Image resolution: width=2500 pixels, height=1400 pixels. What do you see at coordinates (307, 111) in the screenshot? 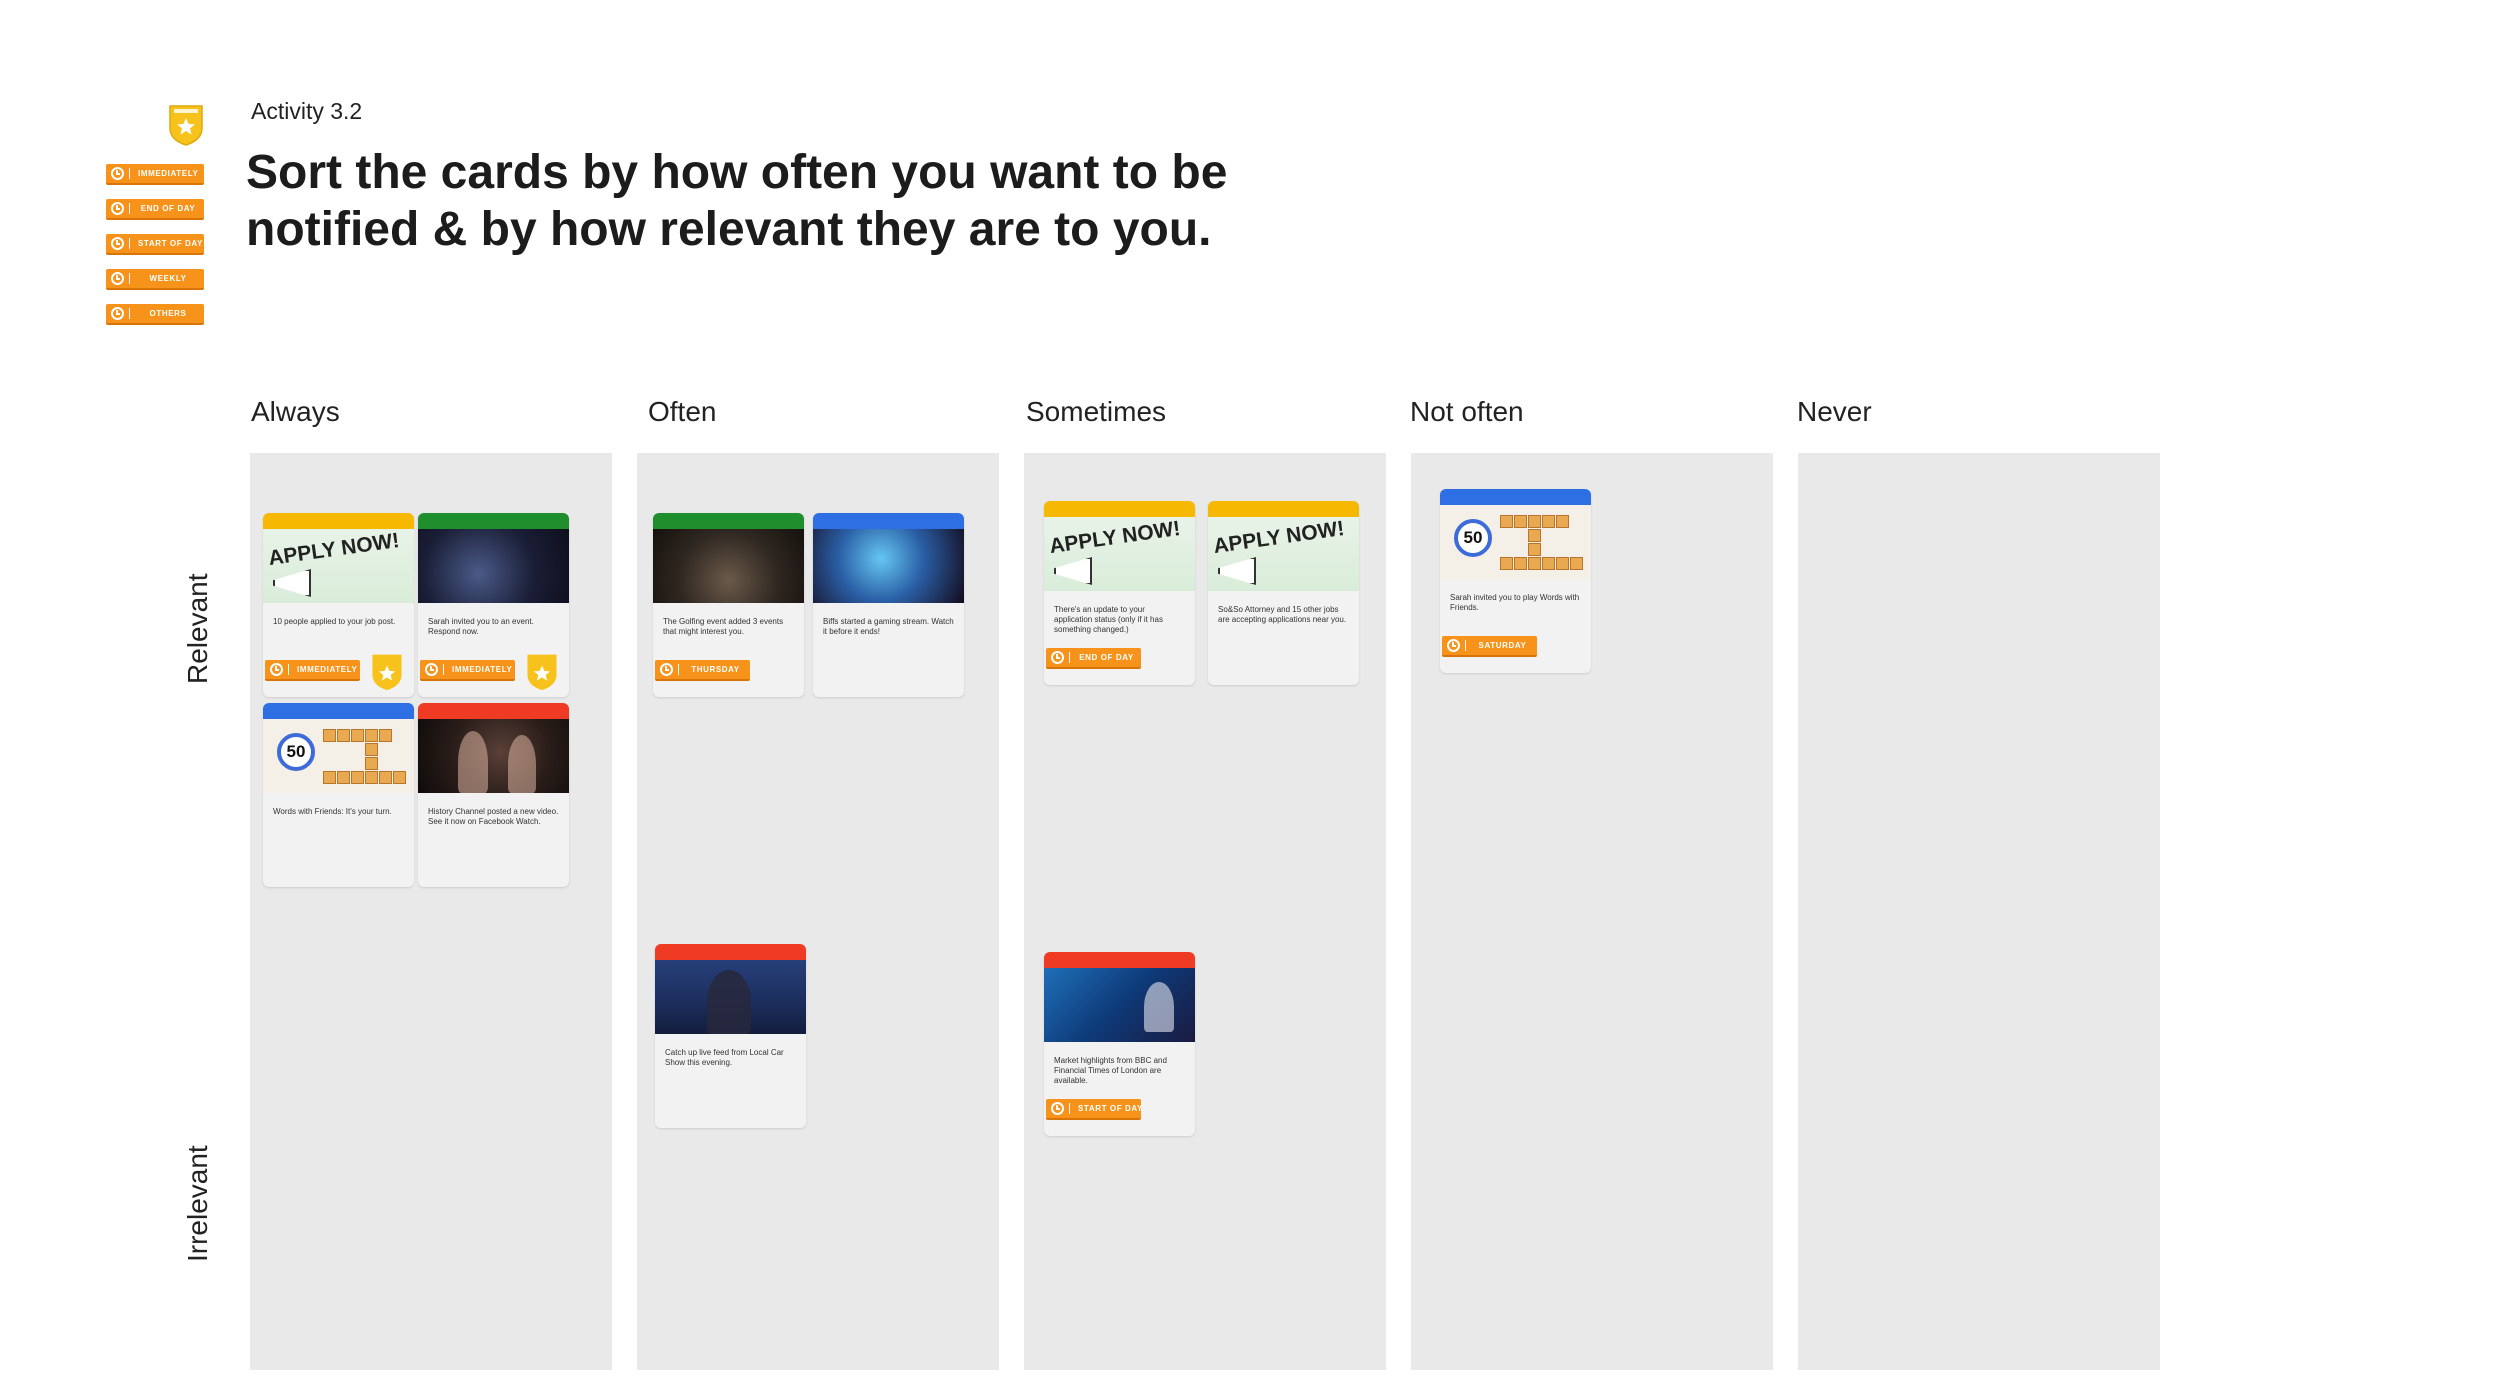
I see `activity-label: Activity 3.2` at bounding box center [307, 111].